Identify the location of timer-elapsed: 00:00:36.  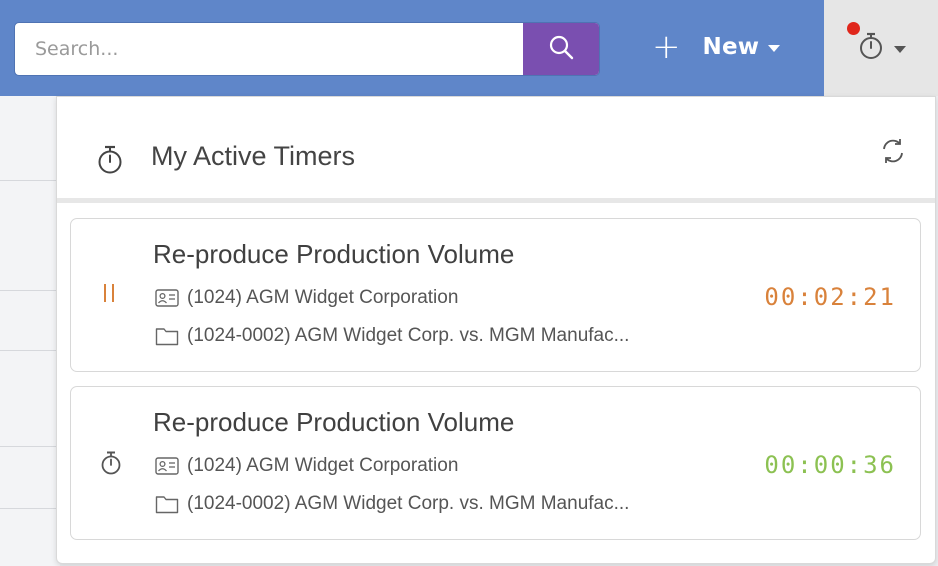
(830, 465).